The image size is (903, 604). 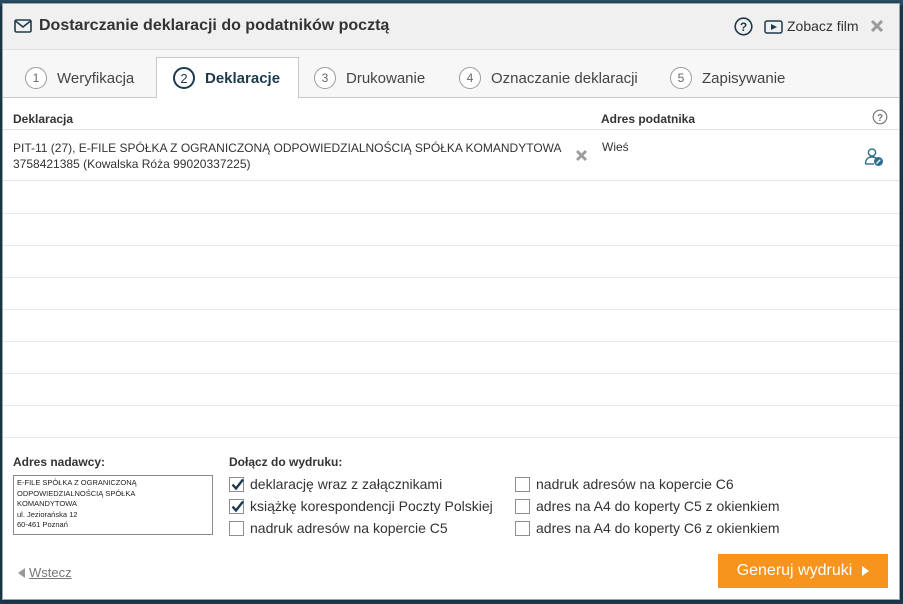 What do you see at coordinates (50, 572) in the screenshot?
I see `back-label: Wstecz` at bounding box center [50, 572].